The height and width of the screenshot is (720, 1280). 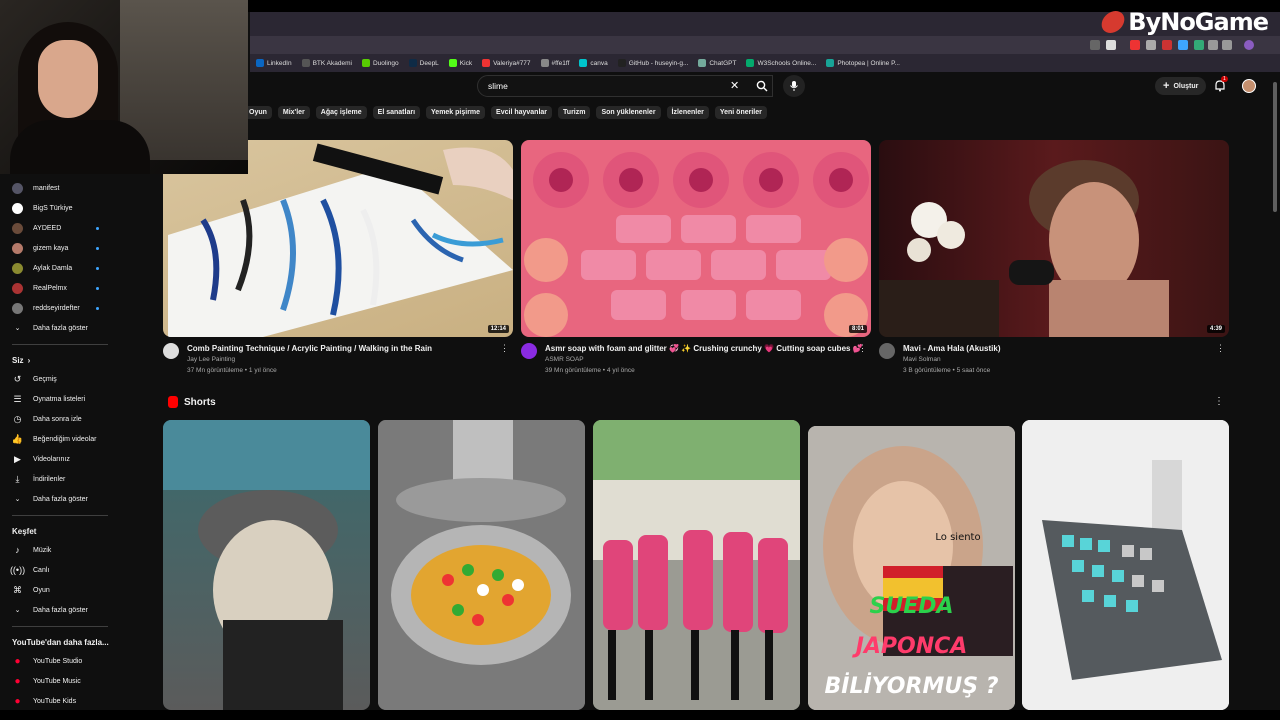 I want to click on page-scrollbar, so click(x=1275, y=392).